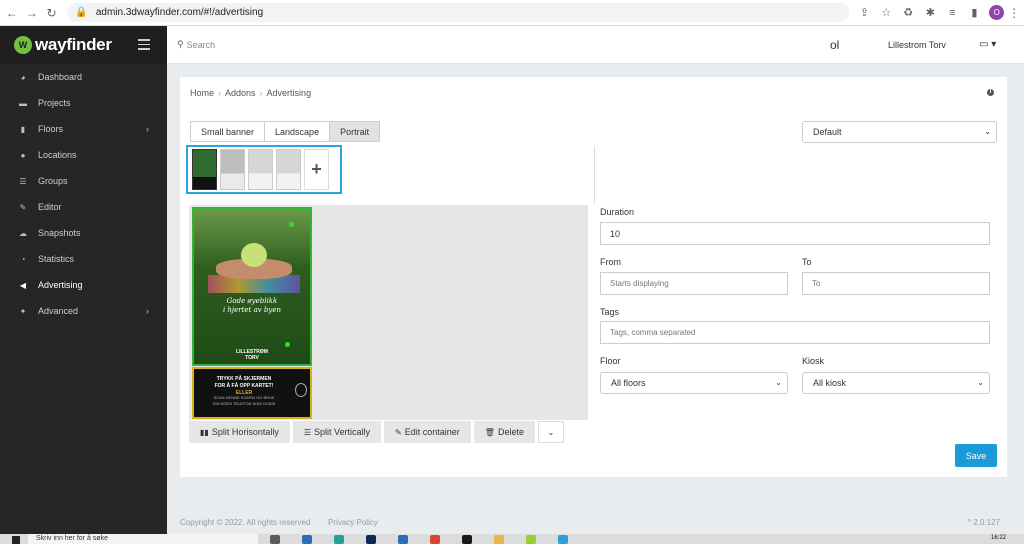 The image size is (1024, 544). I want to click on add-ad-button: +, so click(316, 169).